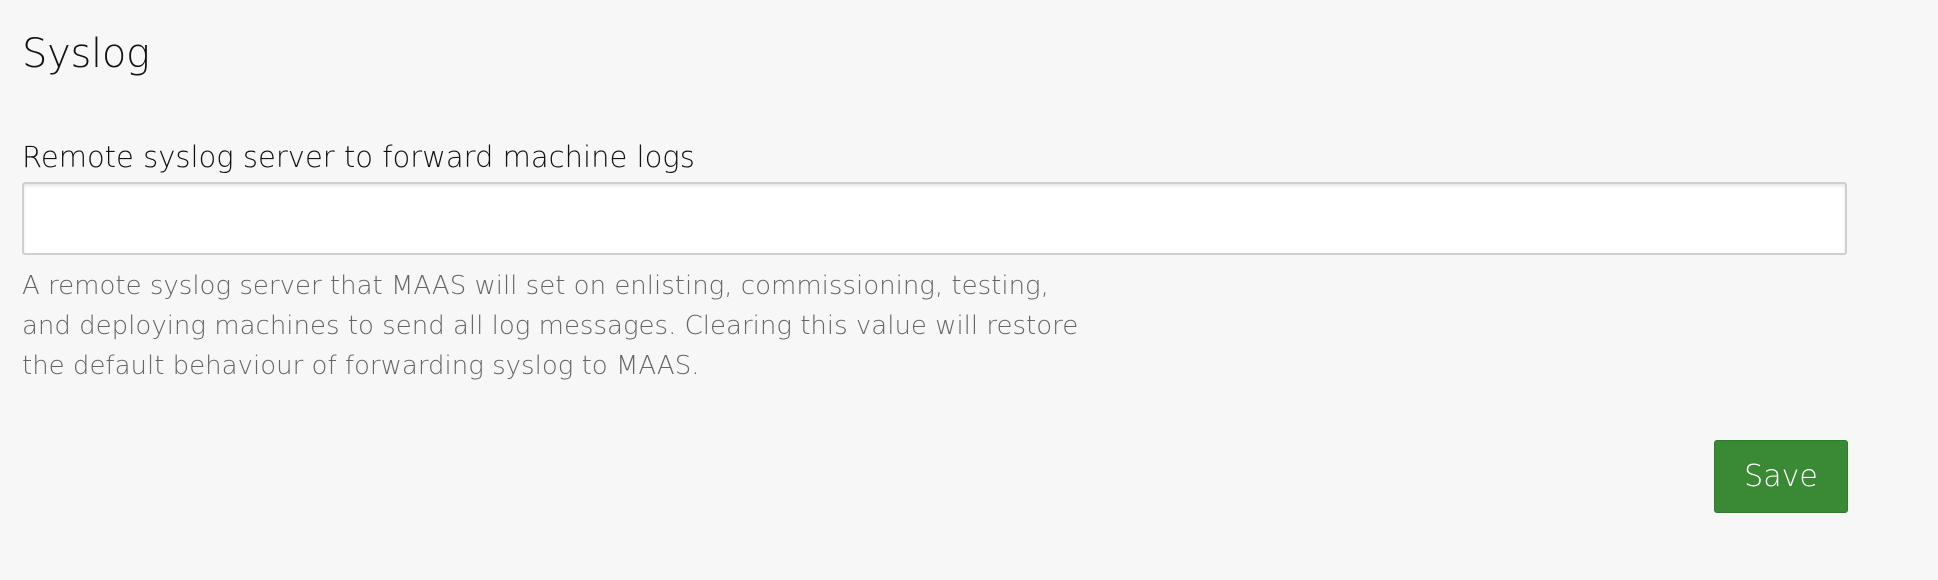 The image size is (1938, 580). What do you see at coordinates (86, 54) in the screenshot?
I see `page-title: Syslog` at bounding box center [86, 54].